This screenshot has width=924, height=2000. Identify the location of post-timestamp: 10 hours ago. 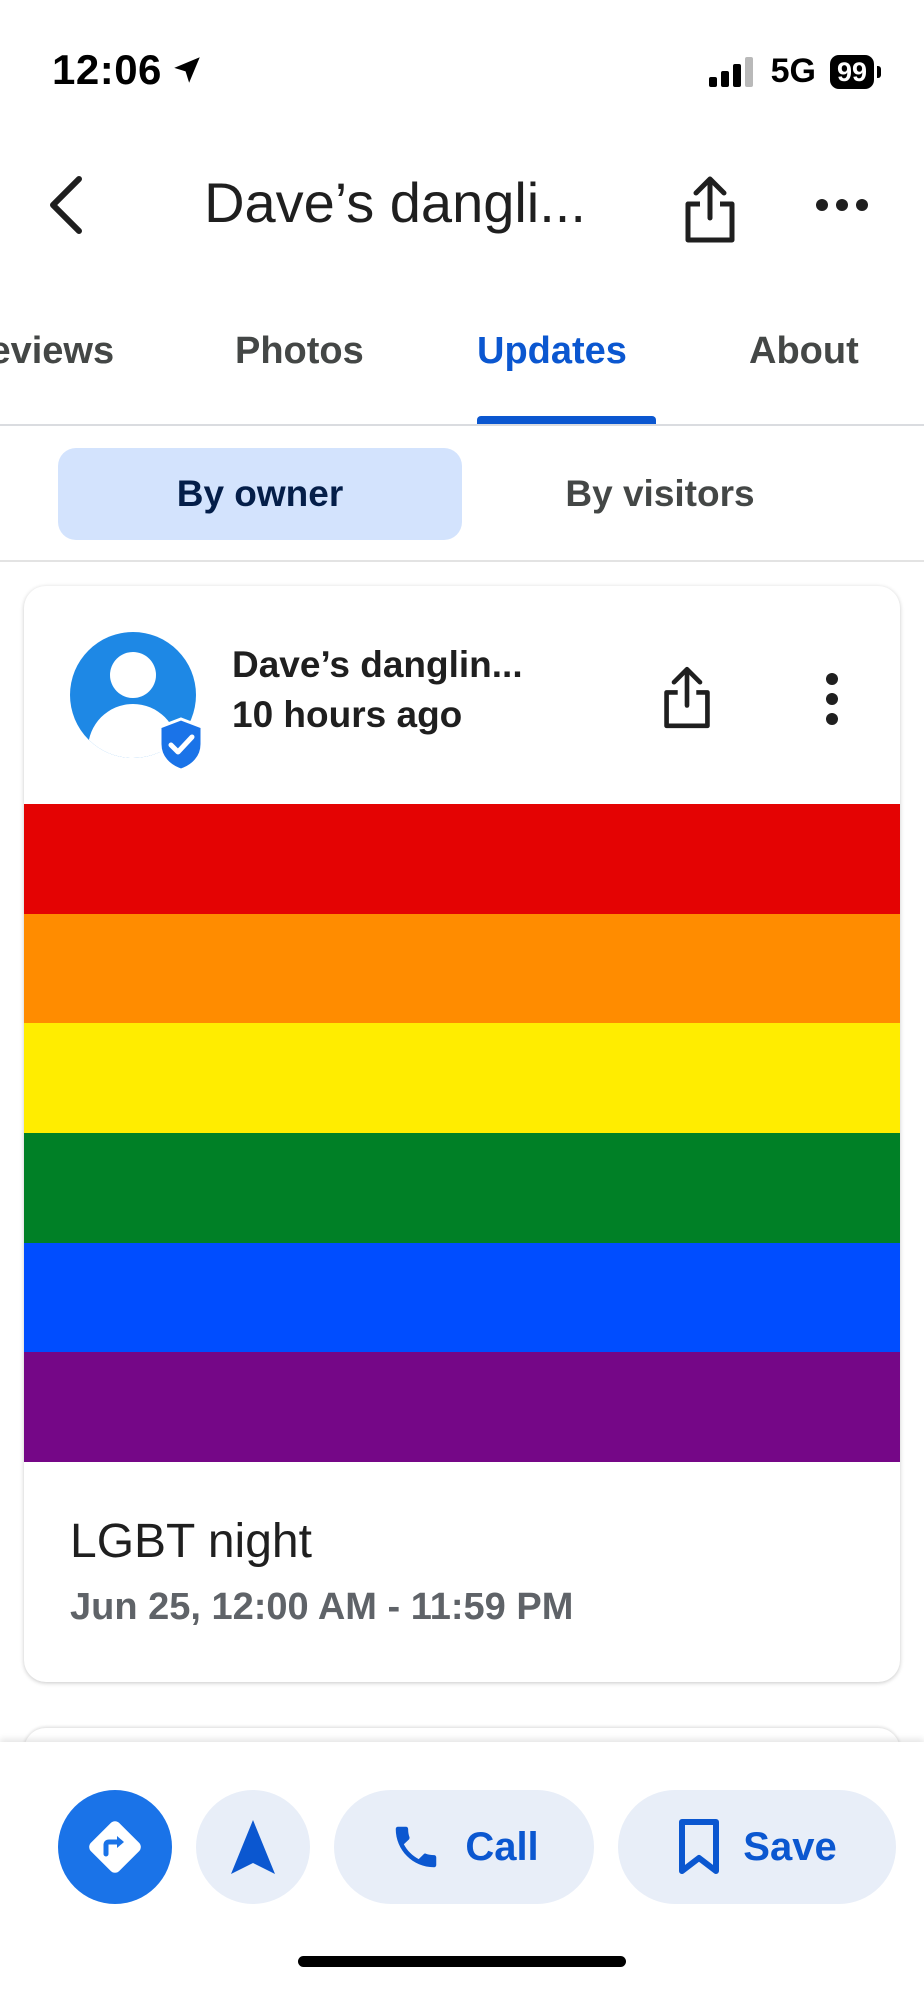
(347, 714).